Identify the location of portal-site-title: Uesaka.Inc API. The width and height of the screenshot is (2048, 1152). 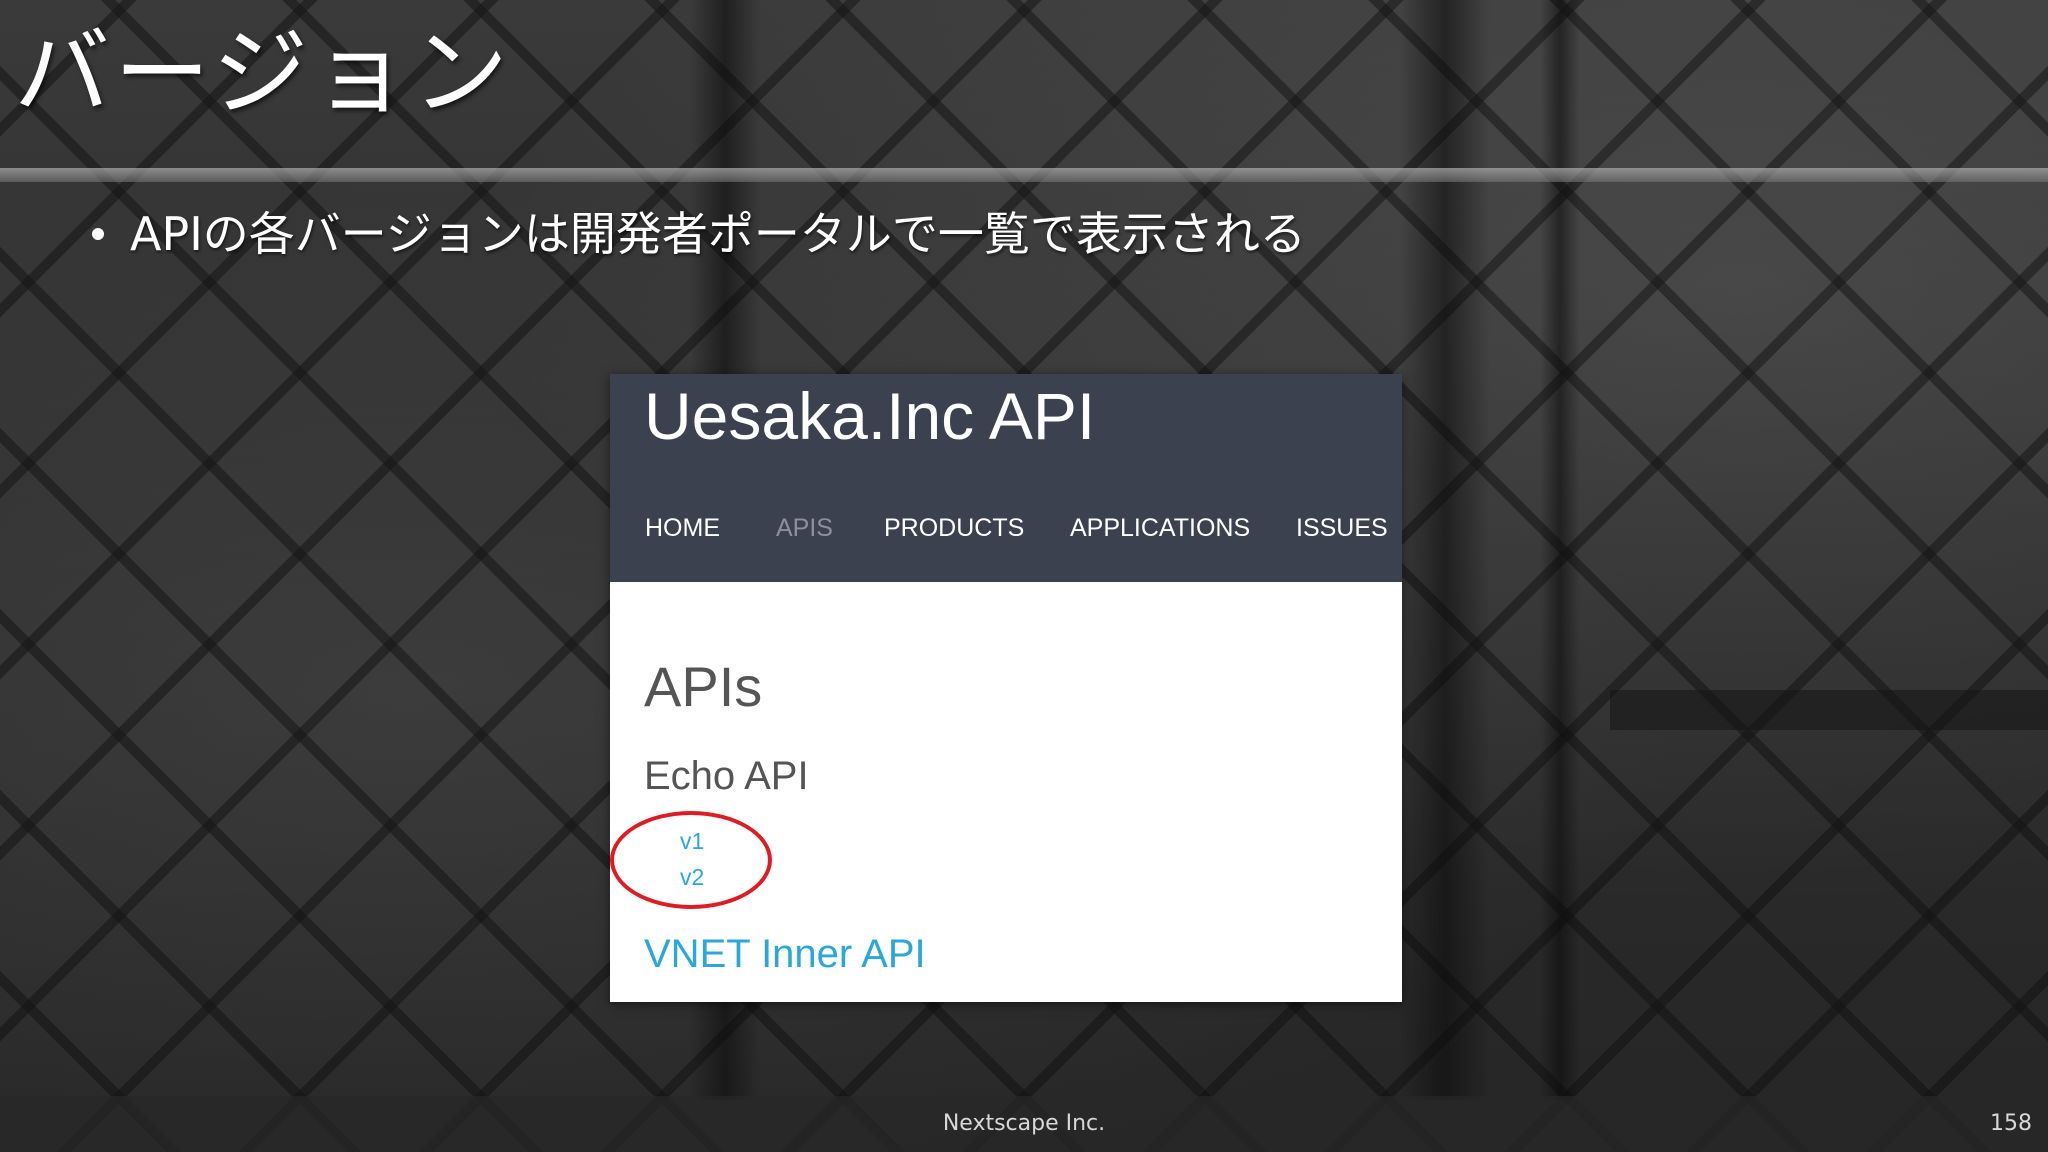
(869, 416).